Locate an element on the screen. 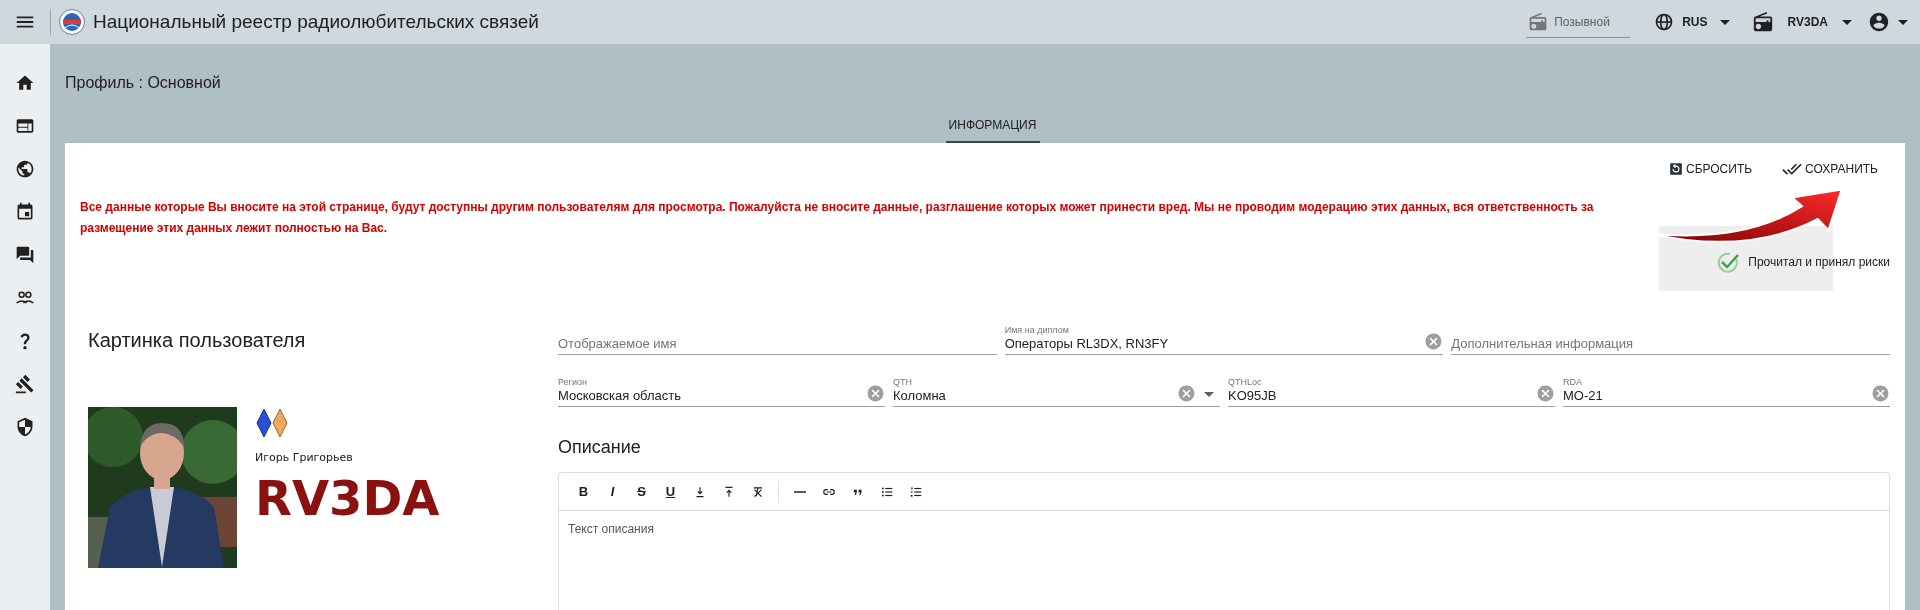 This screenshot has height=610, width=1920. callsign: RV3DA is located at coordinates (347, 498).